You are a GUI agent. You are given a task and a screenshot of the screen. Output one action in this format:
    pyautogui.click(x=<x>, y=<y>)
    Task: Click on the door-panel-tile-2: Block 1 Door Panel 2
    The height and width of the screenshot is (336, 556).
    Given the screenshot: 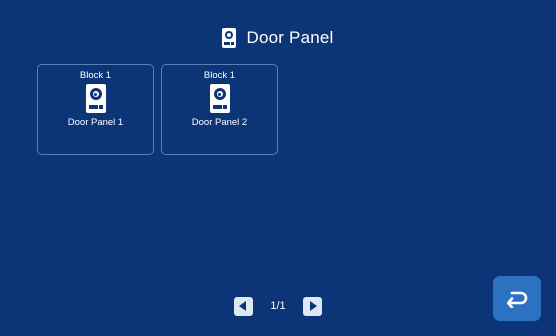 What is the action you would take?
    pyautogui.click(x=219, y=109)
    